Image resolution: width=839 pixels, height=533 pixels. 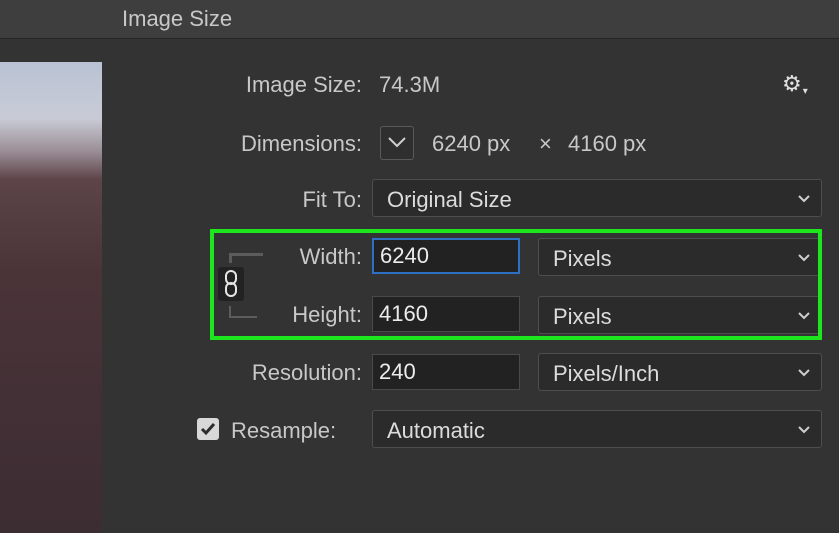 What do you see at coordinates (545, 143) in the screenshot?
I see `dimensions-times: ×` at bounding box center [545, 143].